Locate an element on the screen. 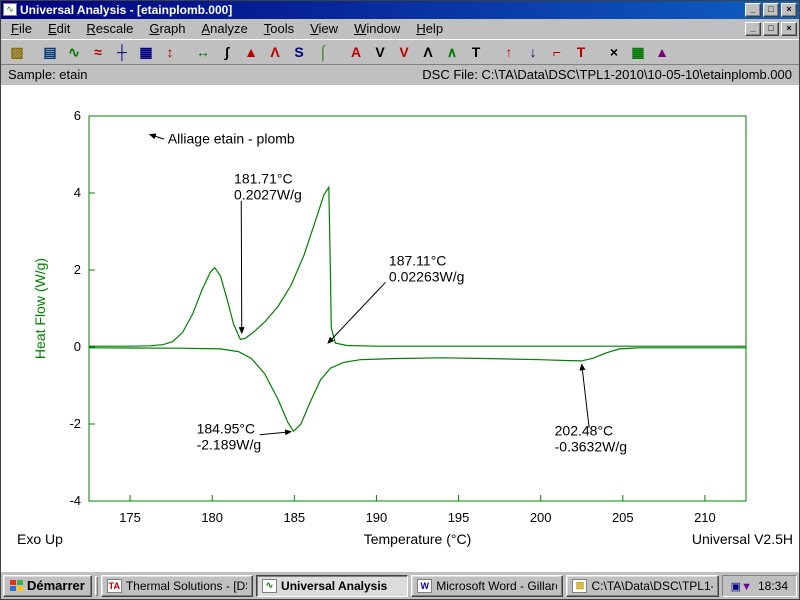 Image resolution: width=800 pixels, height=600 pixels. toolbar-data-table-icon: ▦ is located at coordinates (146, 51).